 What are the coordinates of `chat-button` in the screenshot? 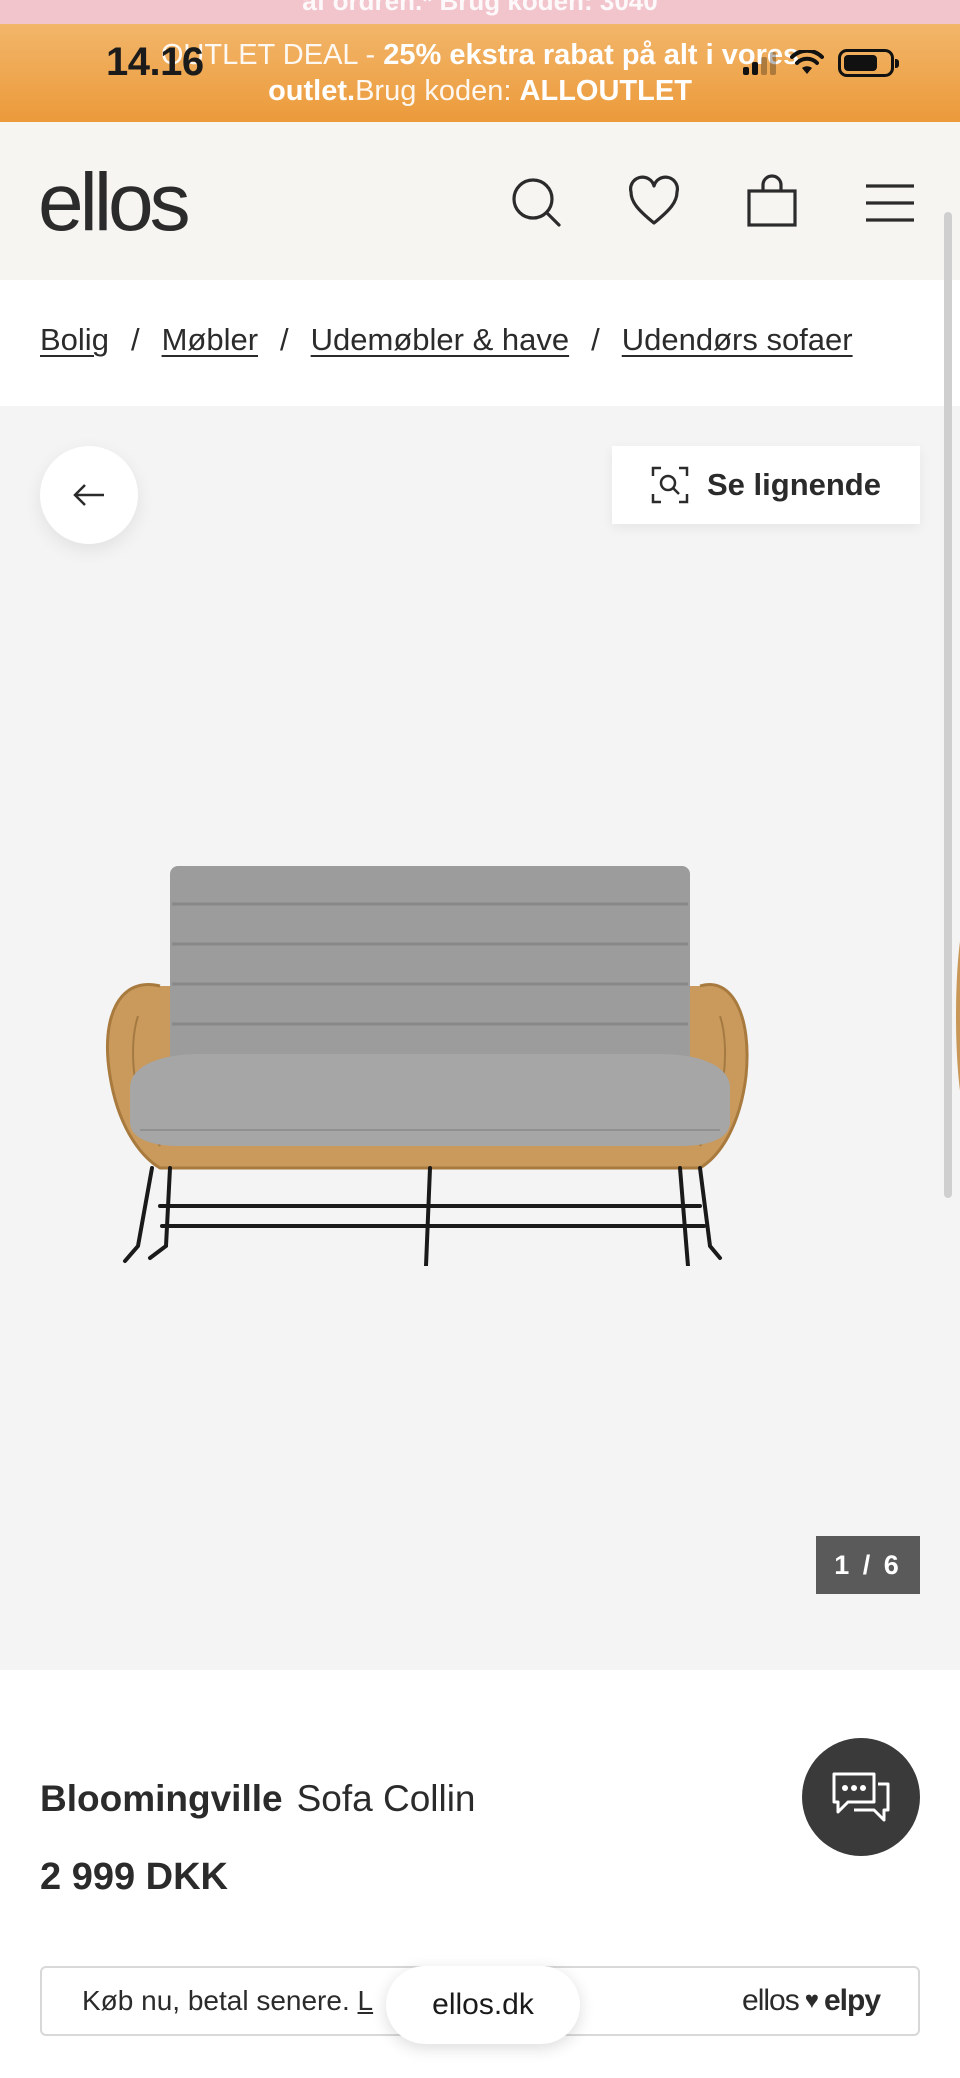 It's located at (861, 1797).